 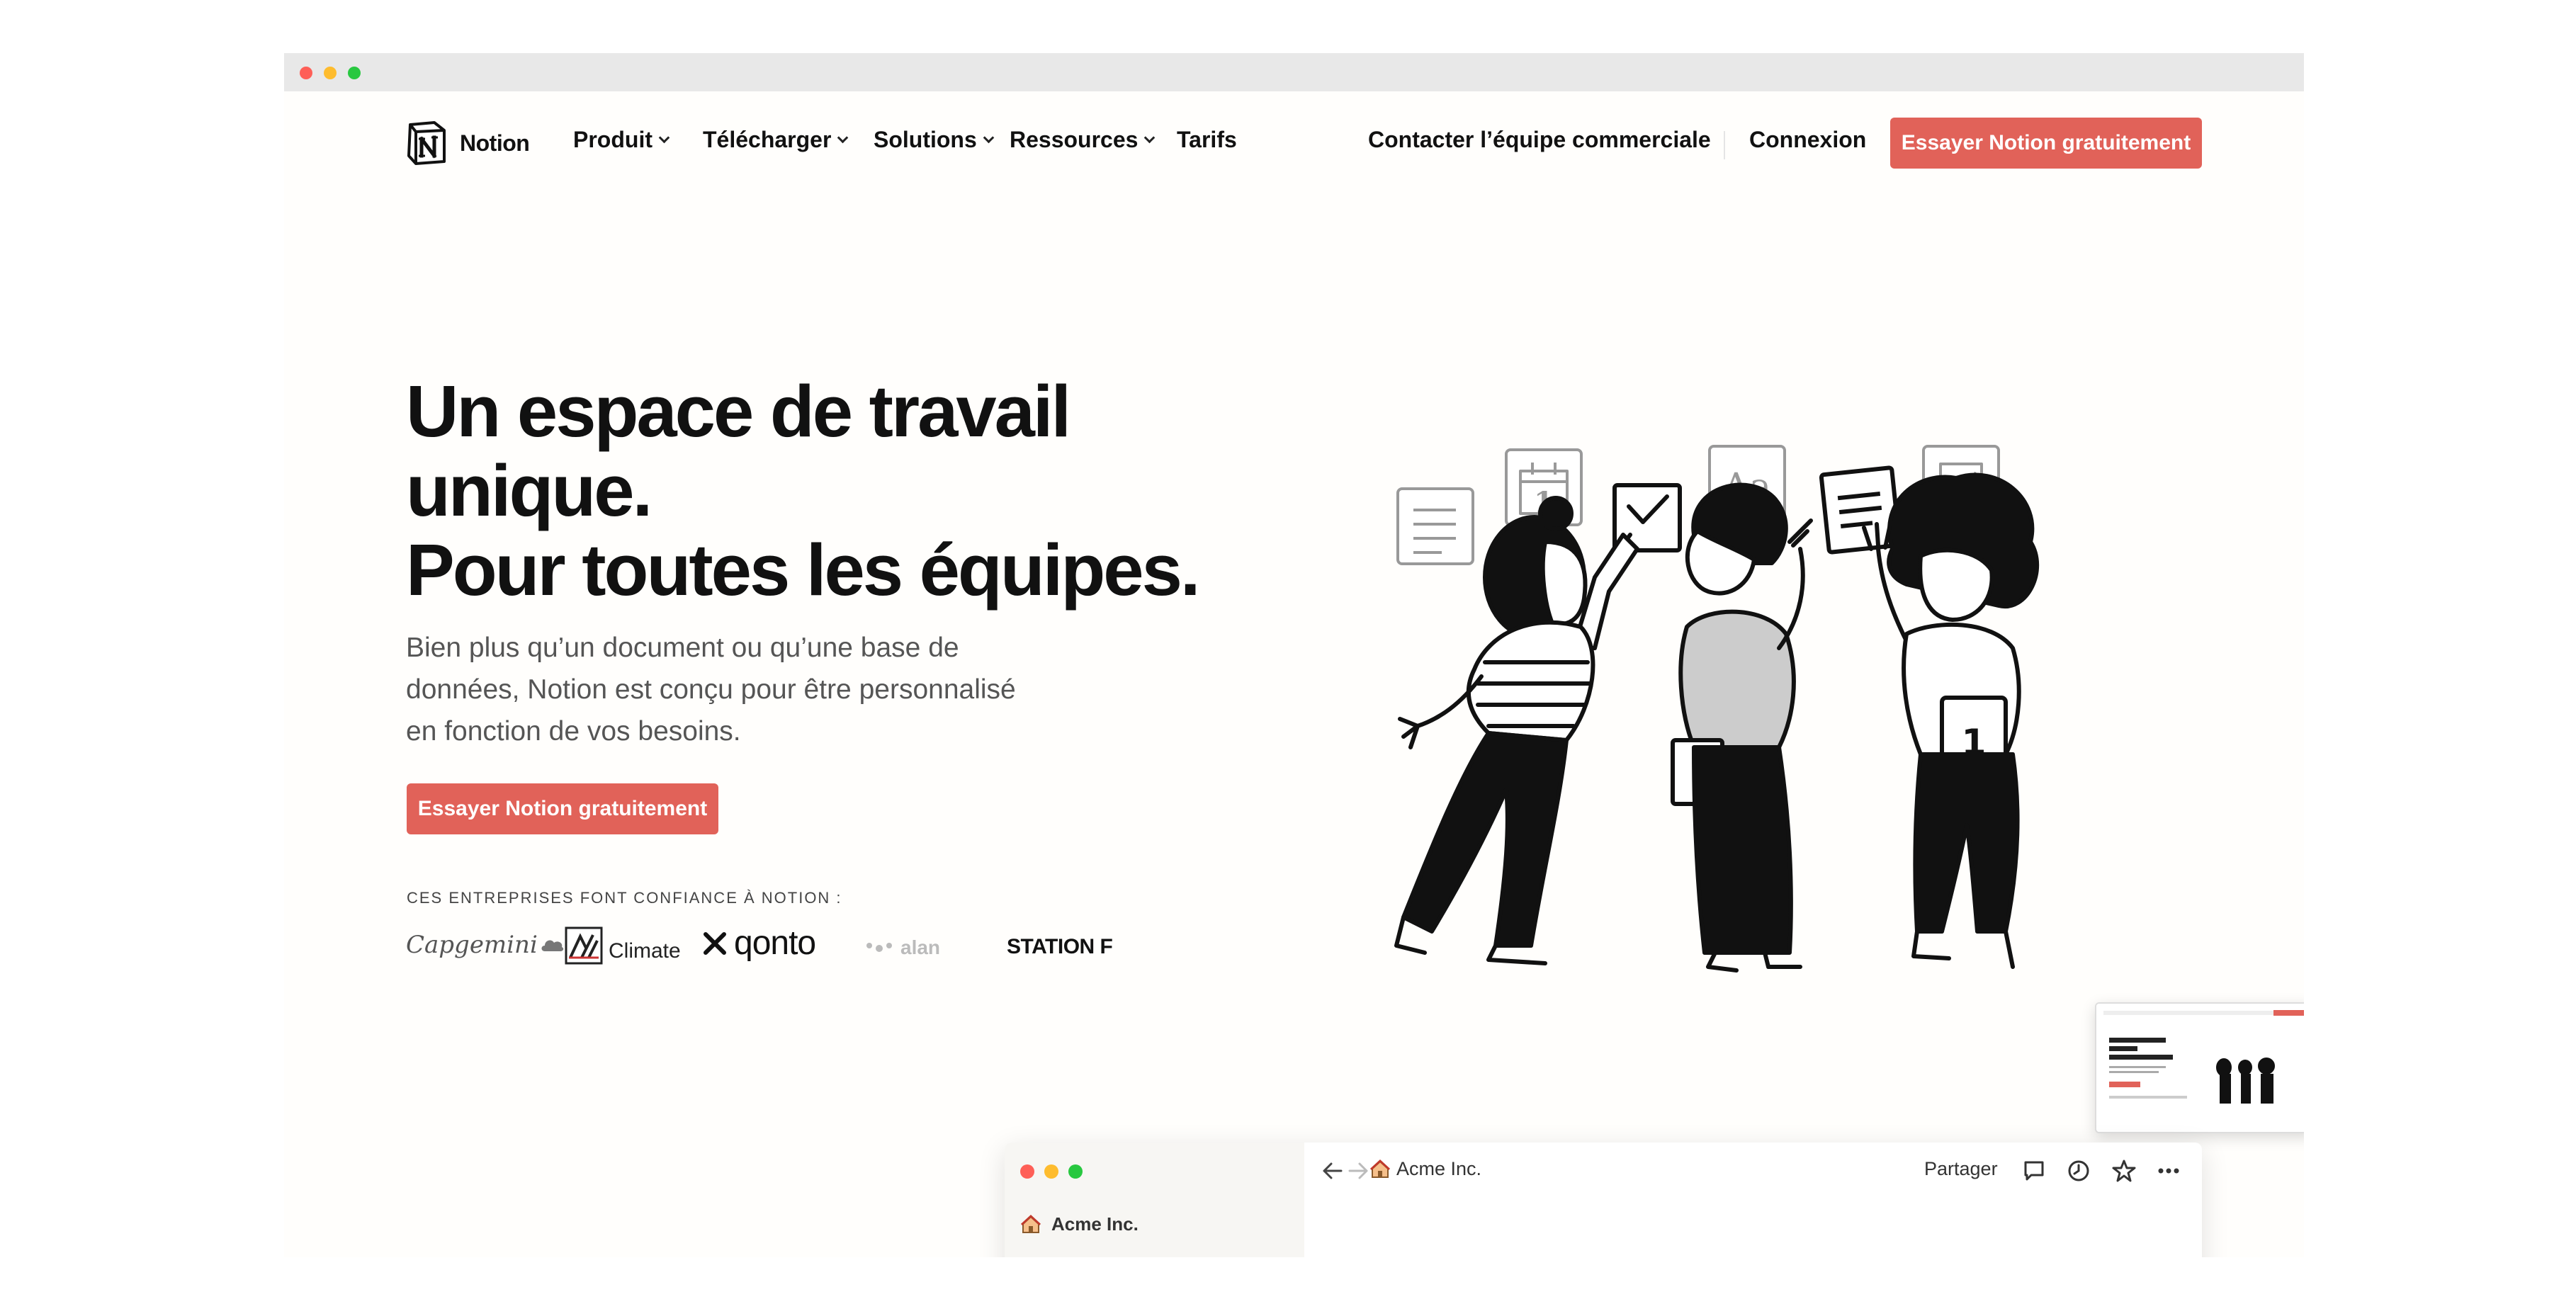 What do you see at coordinates (1961, 1169) in the screenshot?
I see `share-button: Partager` at bounding box center [1961, 1169].